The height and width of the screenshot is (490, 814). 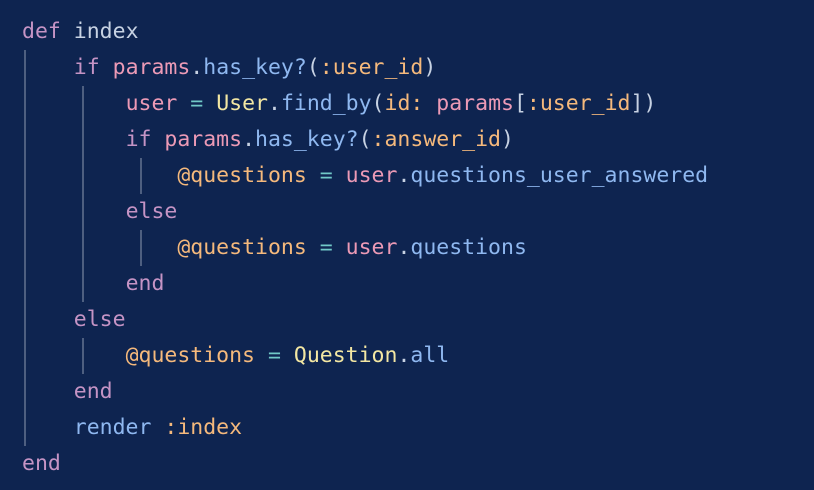 I want to click on code-line: if params.has_key?(:user_id), so click(x=229, y=68).